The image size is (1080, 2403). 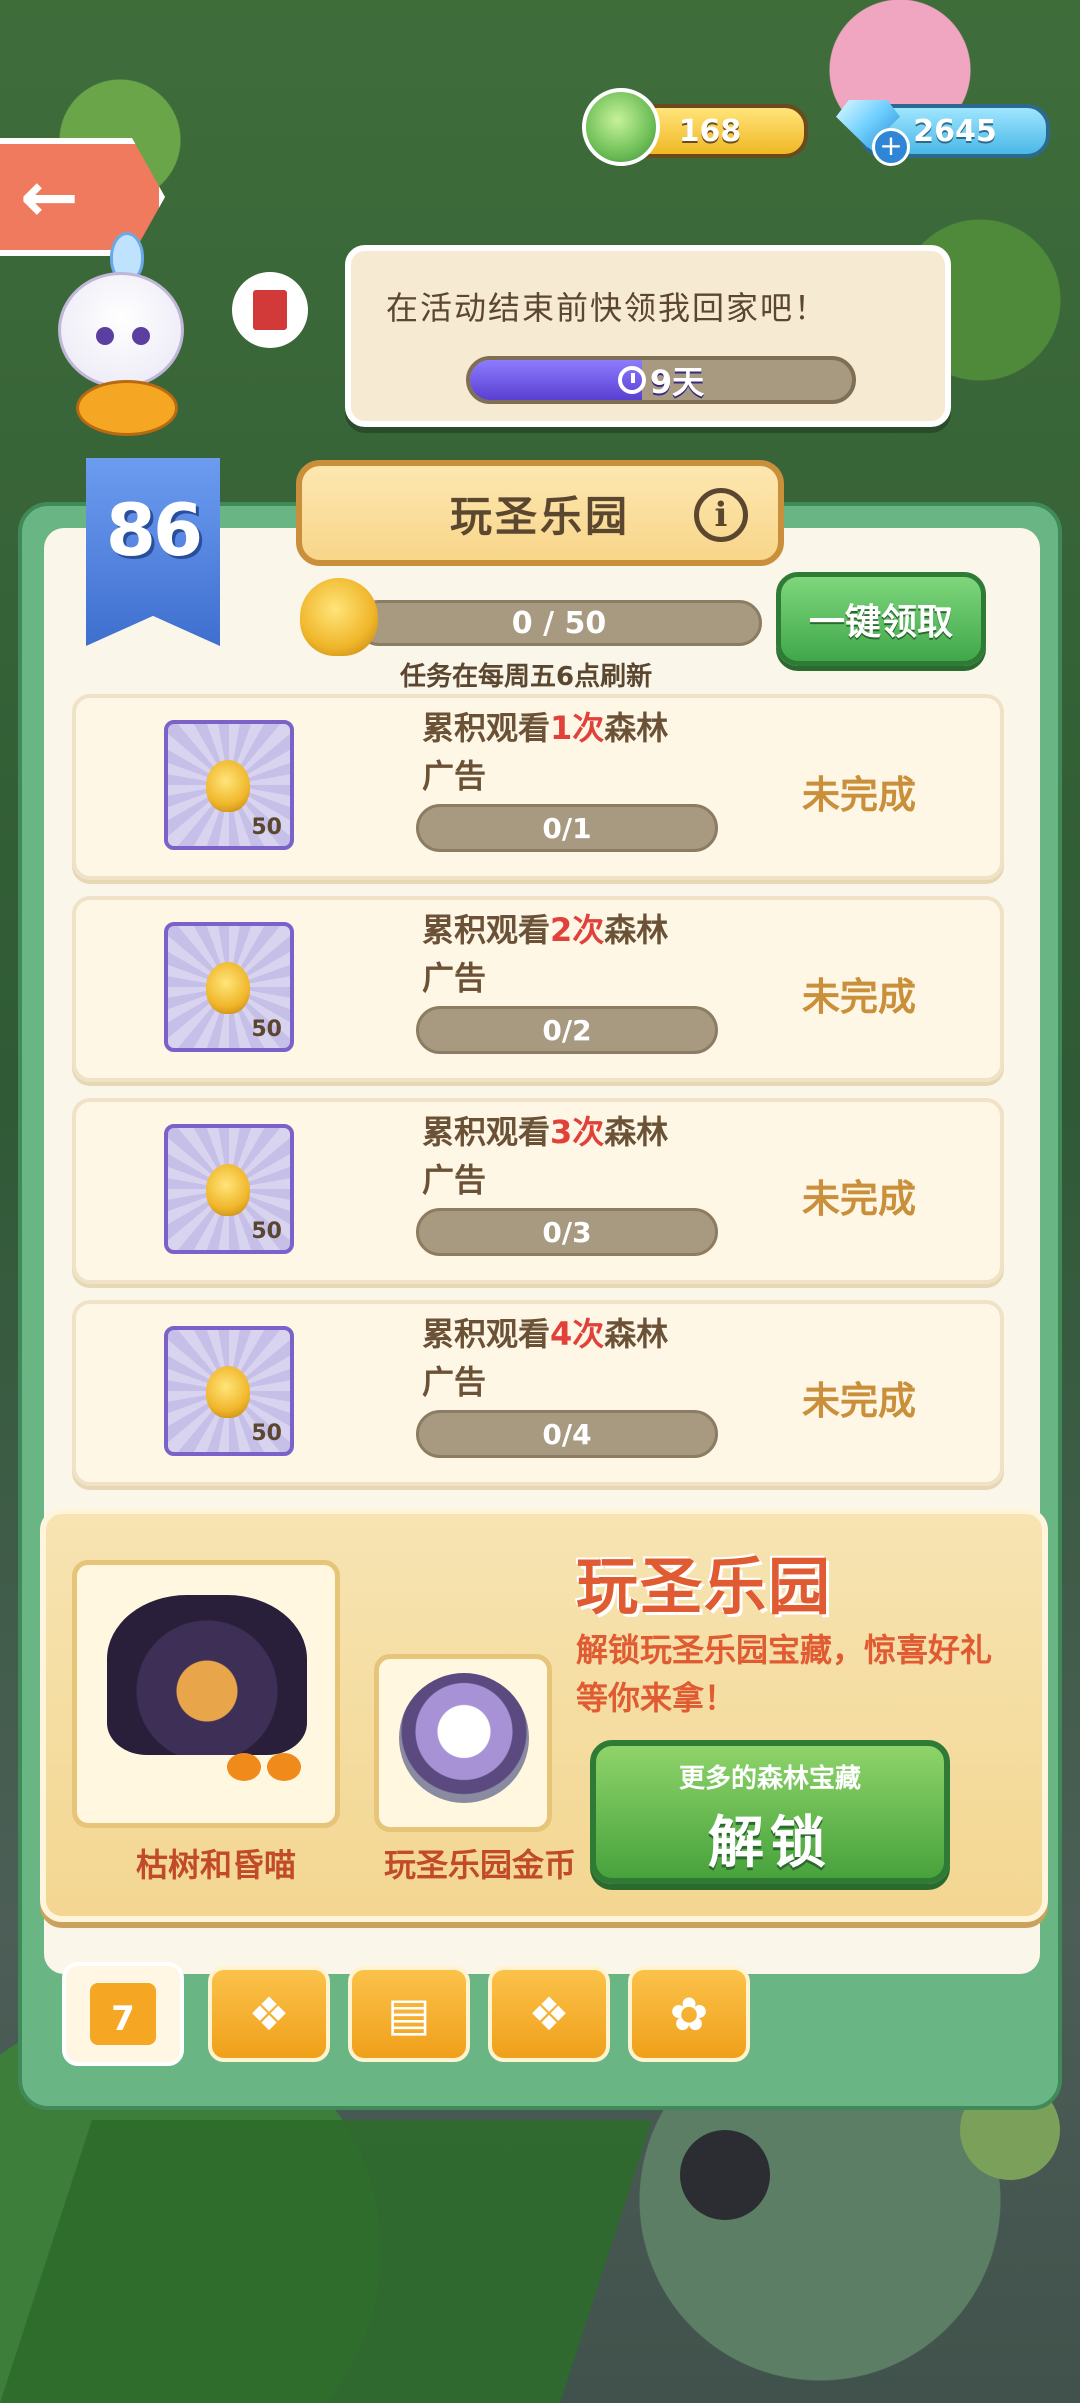 I want to click on park-coin-caption: 玩圣乐园金币, so click(x=479, y=1865).